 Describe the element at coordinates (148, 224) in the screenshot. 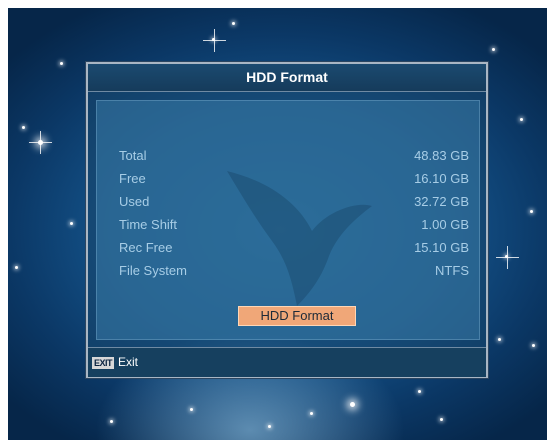

I see `time-shift-label: Time Shift` at that location.